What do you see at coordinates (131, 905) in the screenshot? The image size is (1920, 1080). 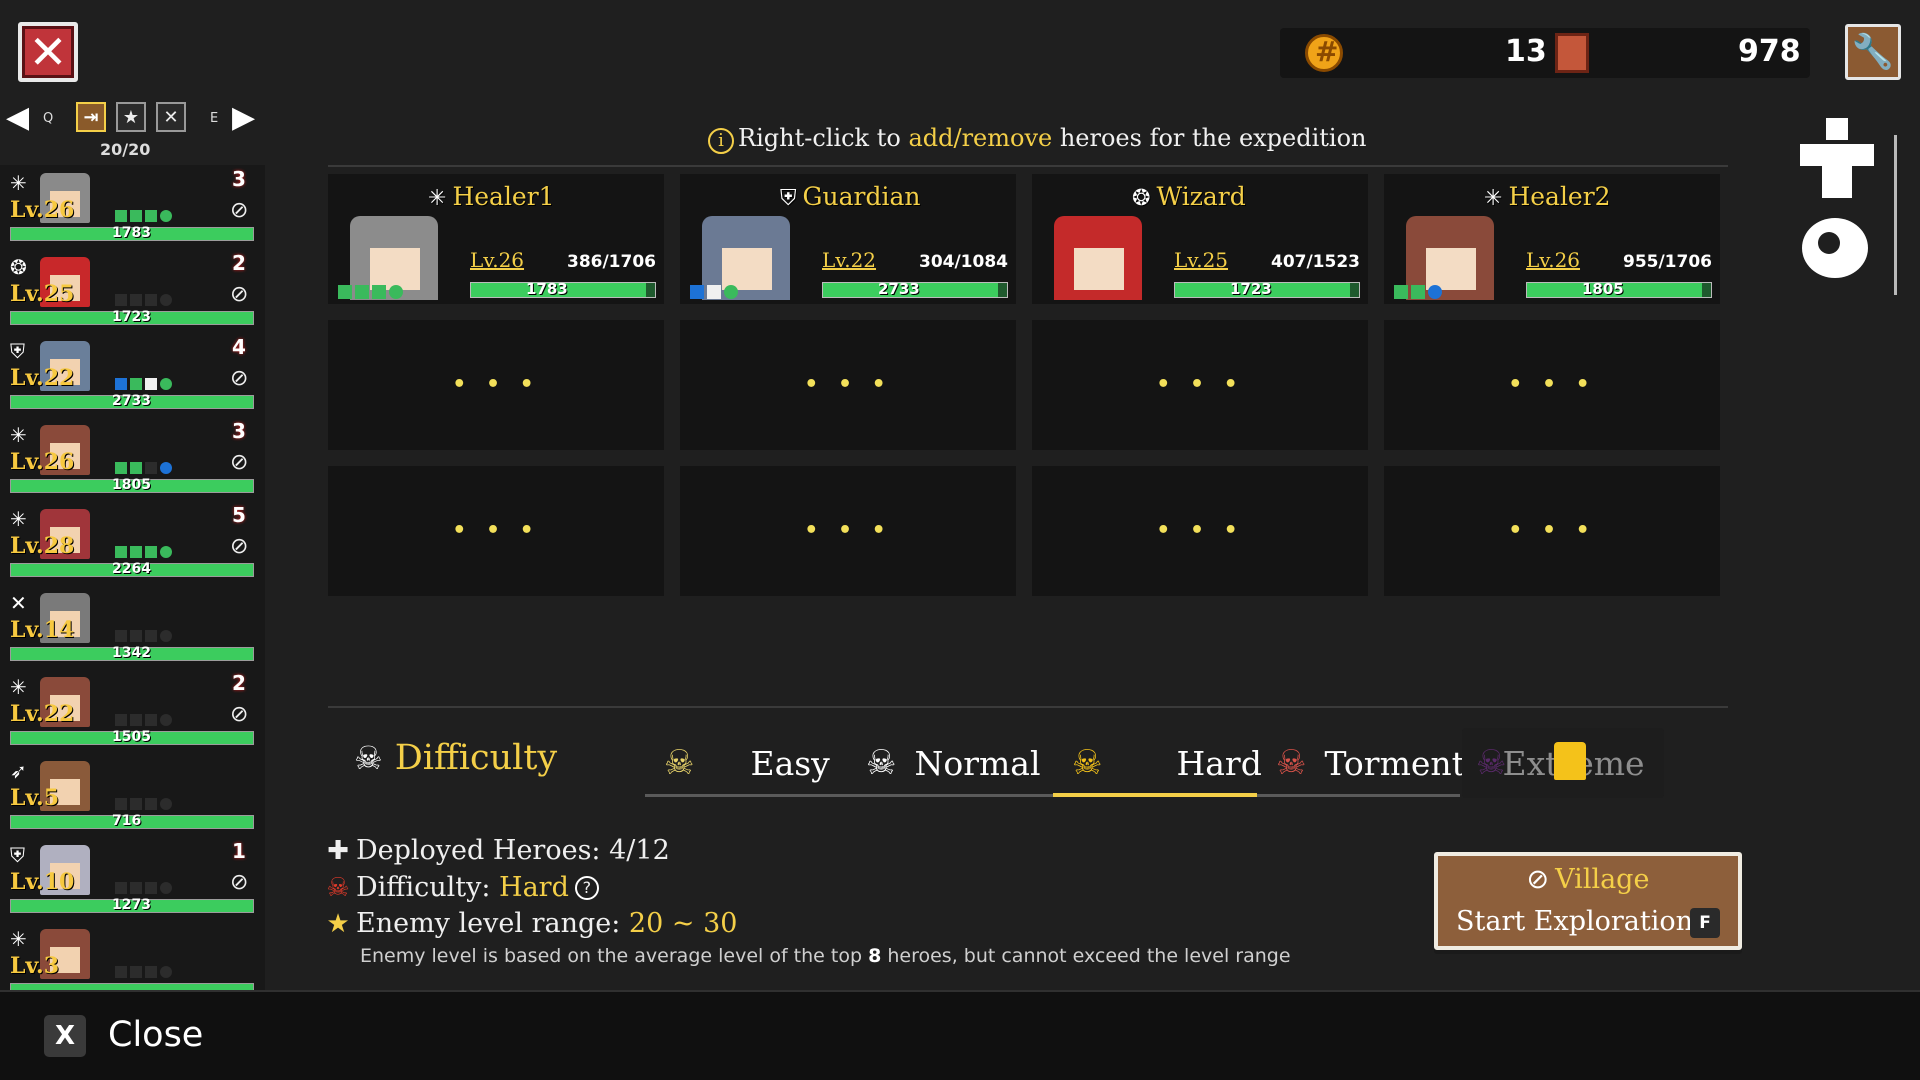 I see `hero-hp: 1273` at bounding box center [131, 905].